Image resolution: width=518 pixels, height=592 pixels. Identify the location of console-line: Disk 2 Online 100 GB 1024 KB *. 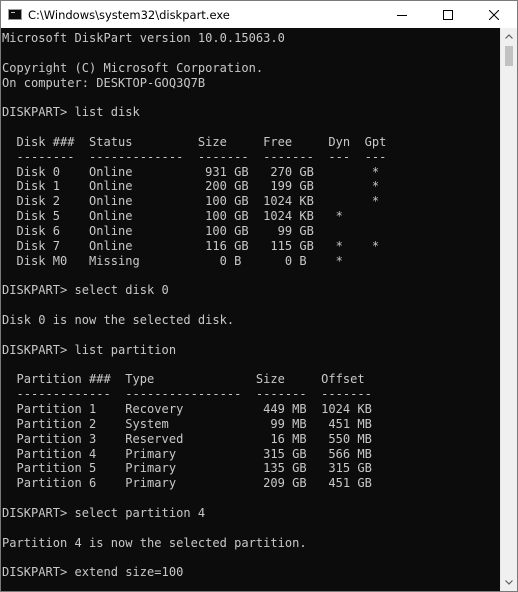
(191, 201).